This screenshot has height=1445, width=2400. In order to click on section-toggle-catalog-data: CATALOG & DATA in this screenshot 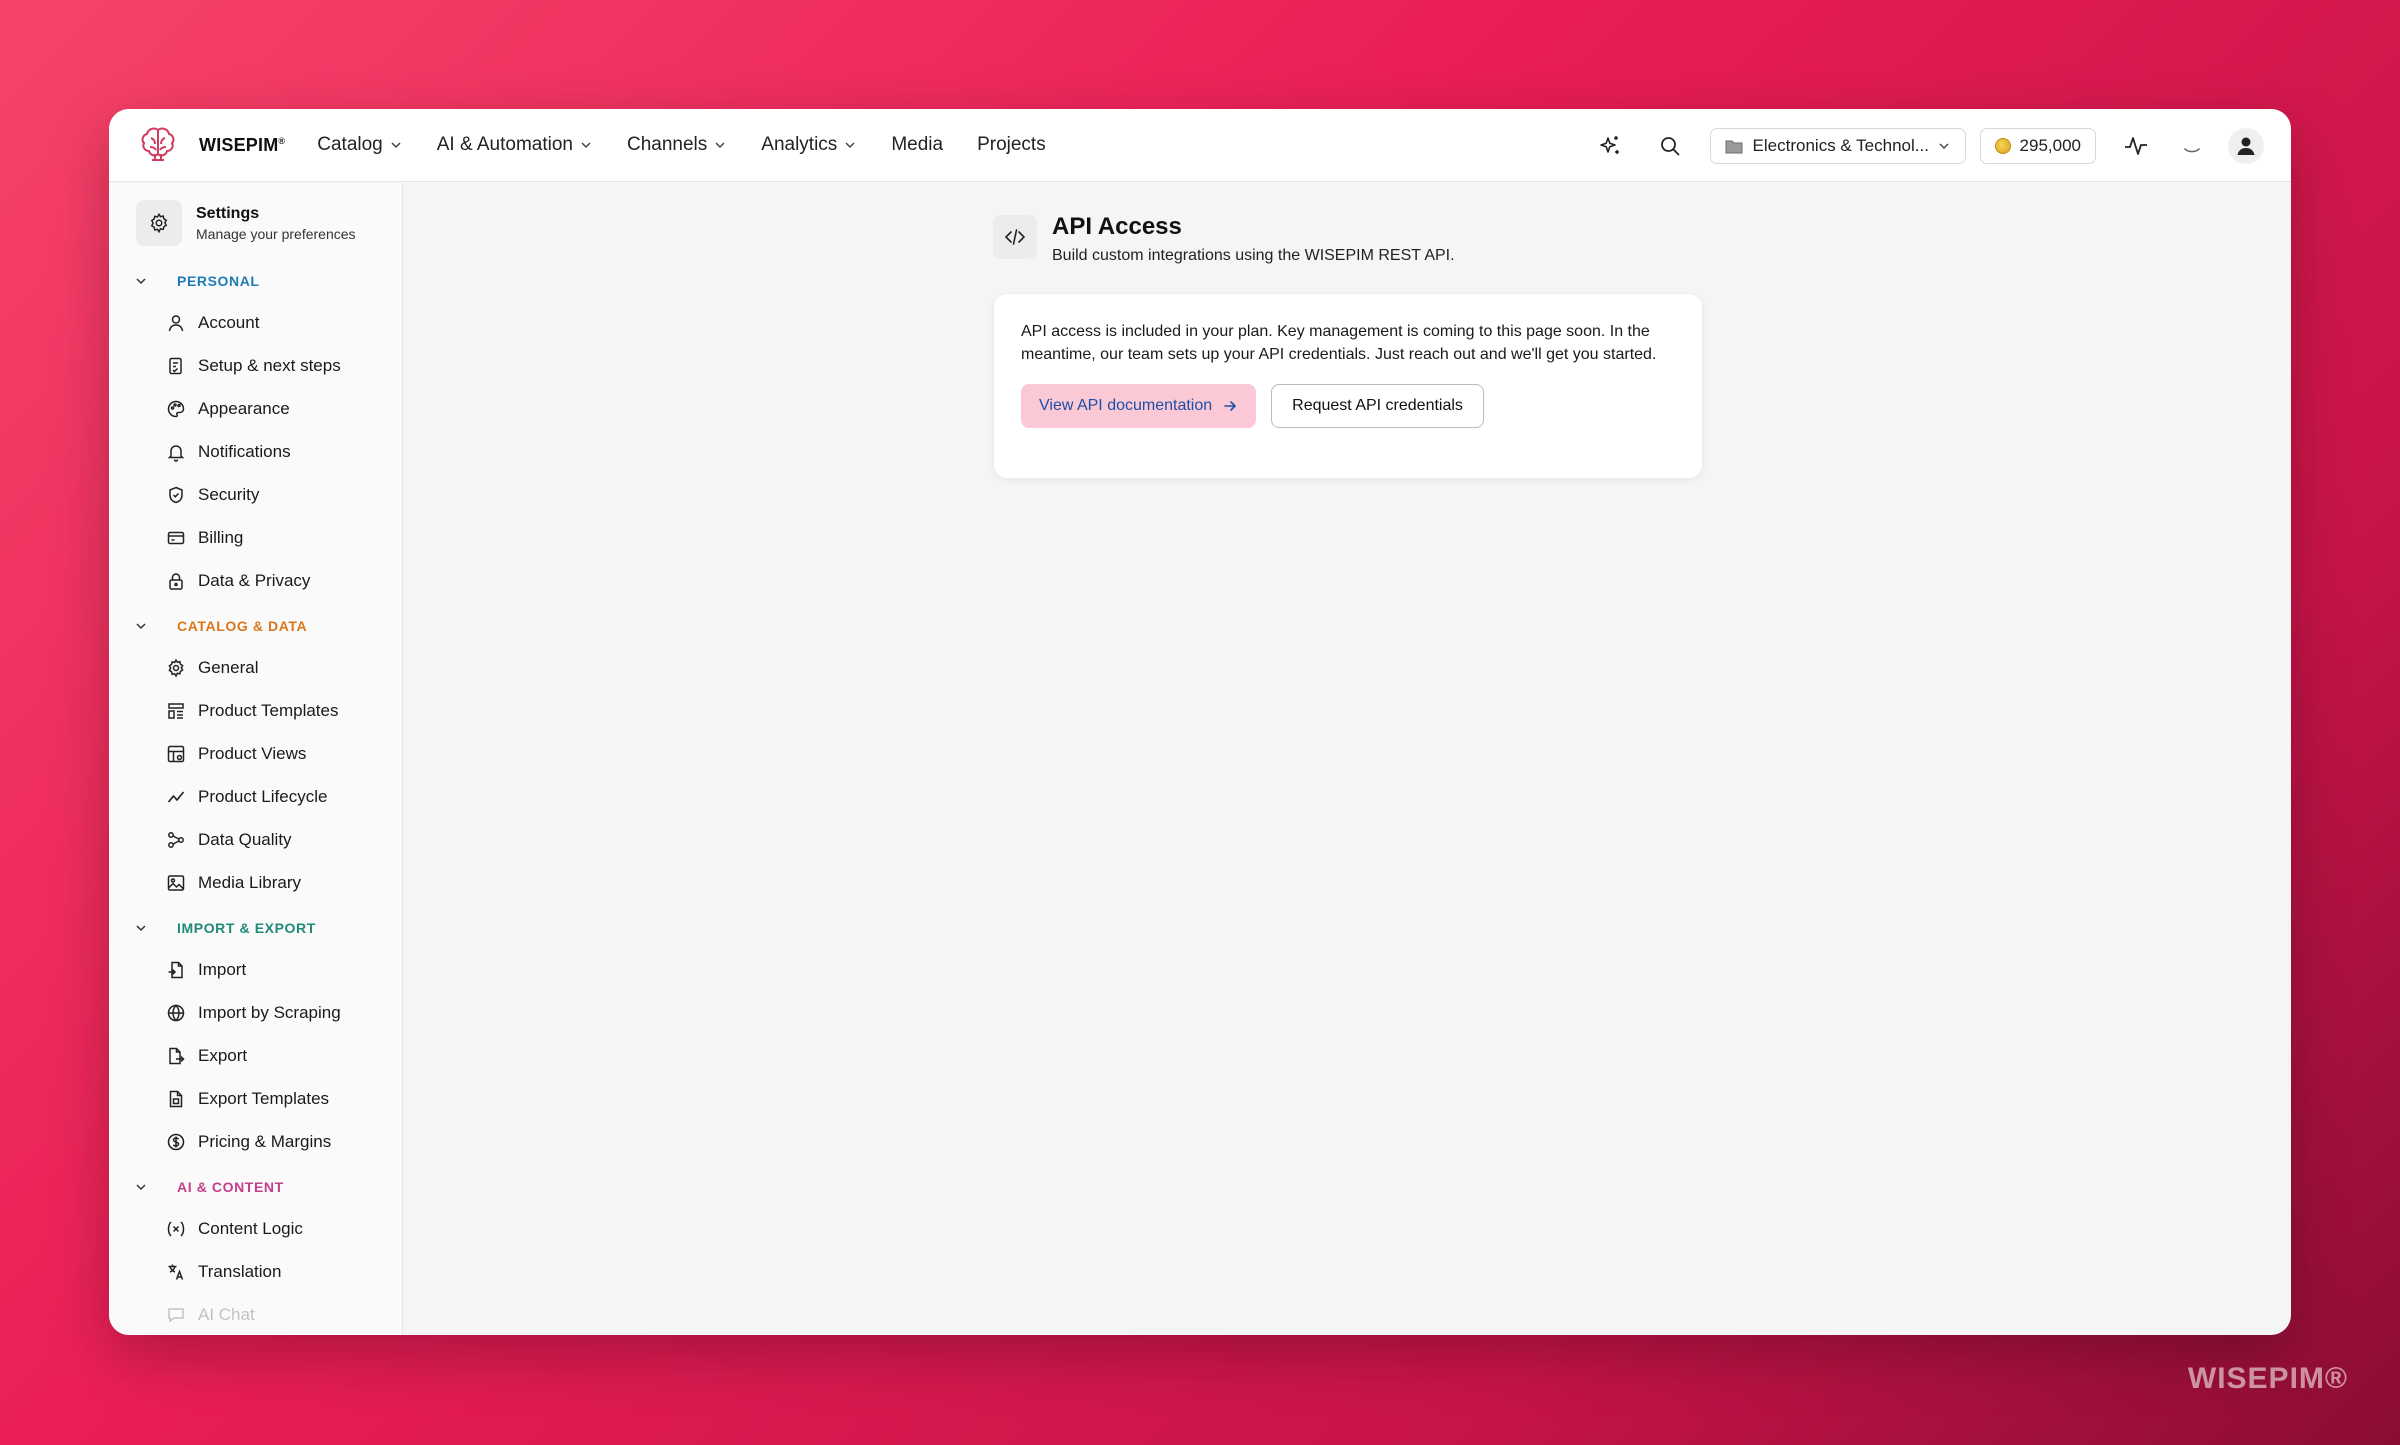, I will do `click(255, 626)`.